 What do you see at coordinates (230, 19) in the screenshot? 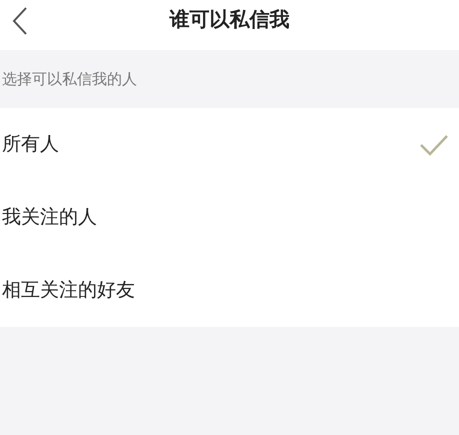
I see `page-title: 谁可以私信我` at bounding box center [230, 19].